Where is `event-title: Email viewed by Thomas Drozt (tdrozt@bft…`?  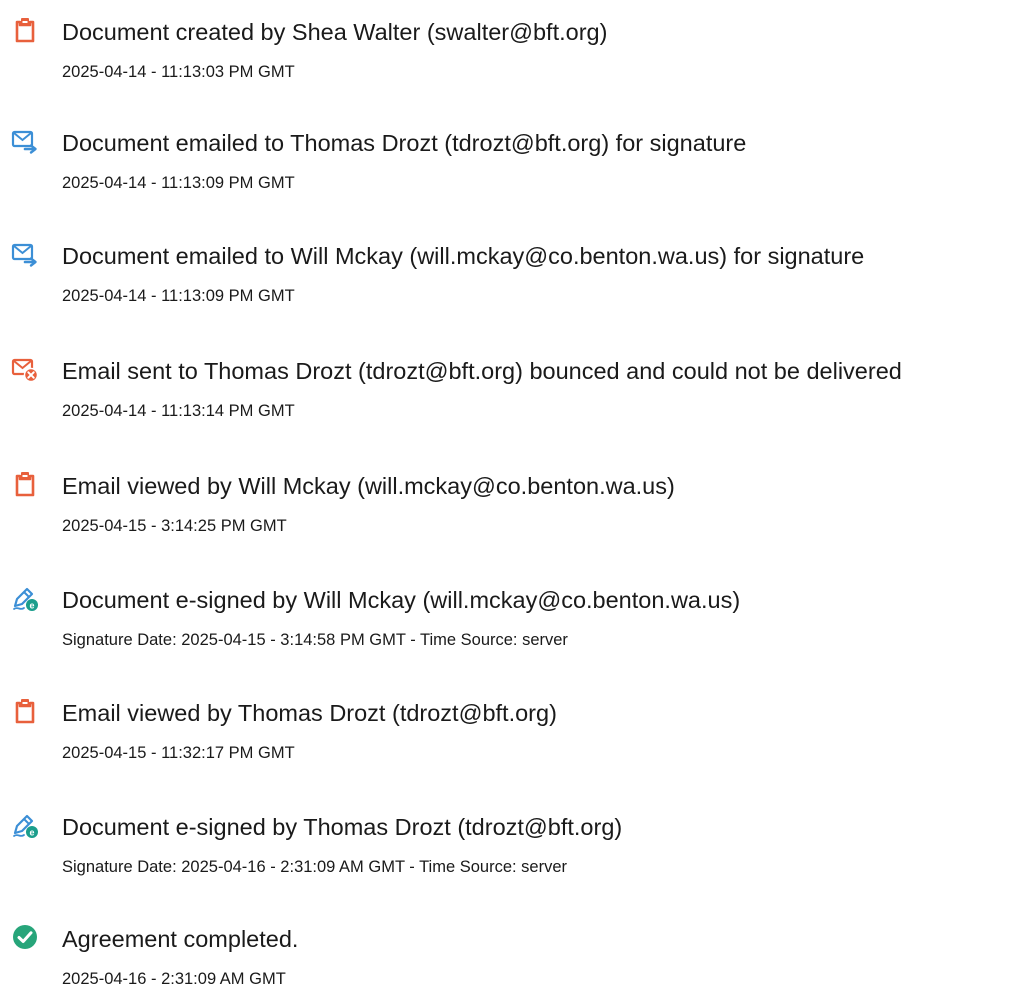 event-title: Email viewed by Thomas Drozt (tdrozt@bft… is located at coordinates (309, 713).